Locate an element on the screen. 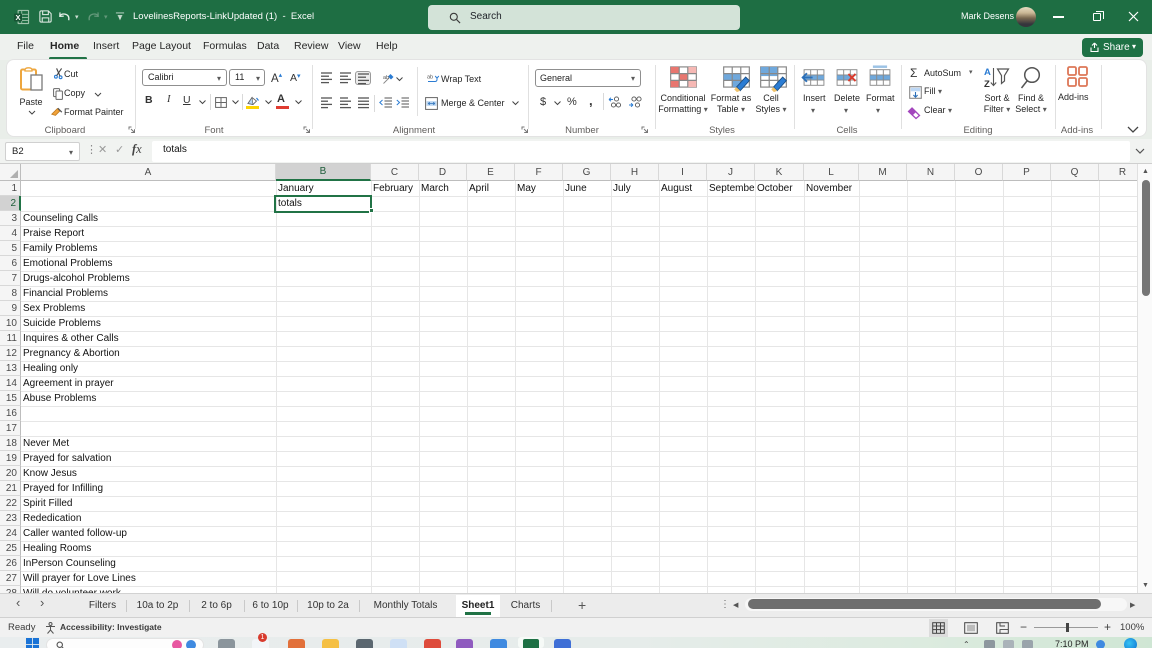 This screenshot has width=1152, height=648. svg-text: Z is located at coordinates (987, 84).